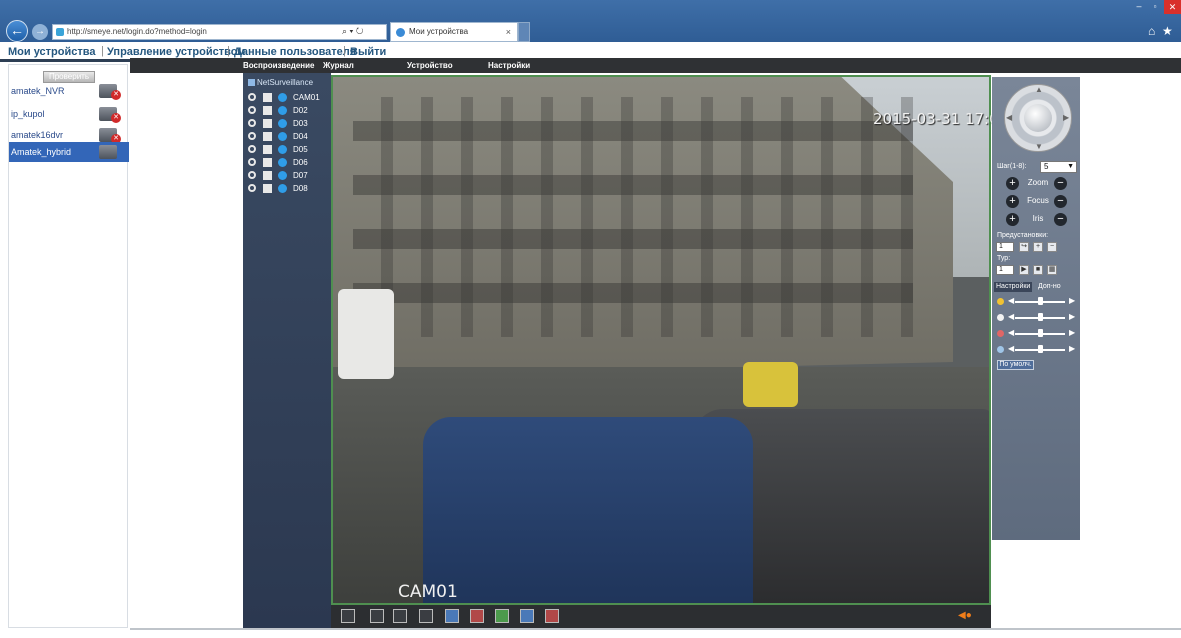 This screenshot has height=638, width=1181. I want to click on defaults-button: По умолч., so click(1015, 365).